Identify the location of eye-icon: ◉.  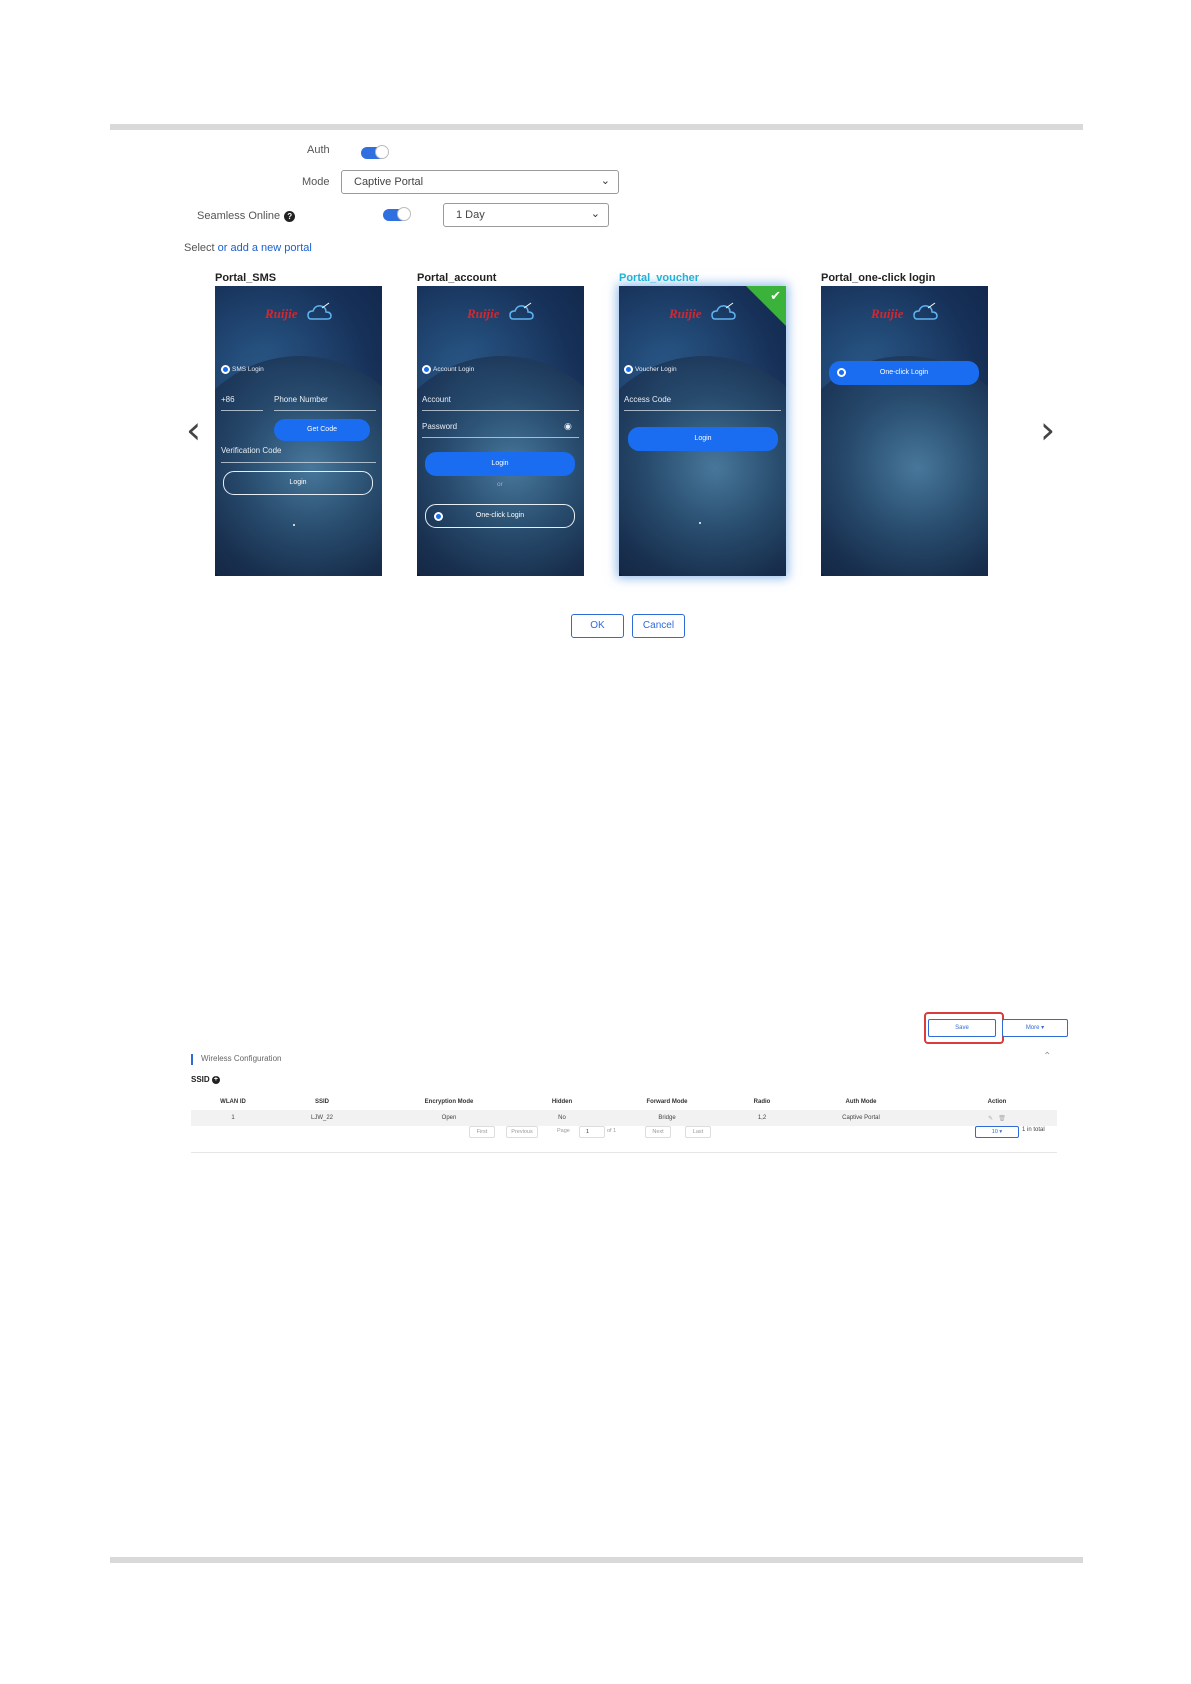
(568, 426).